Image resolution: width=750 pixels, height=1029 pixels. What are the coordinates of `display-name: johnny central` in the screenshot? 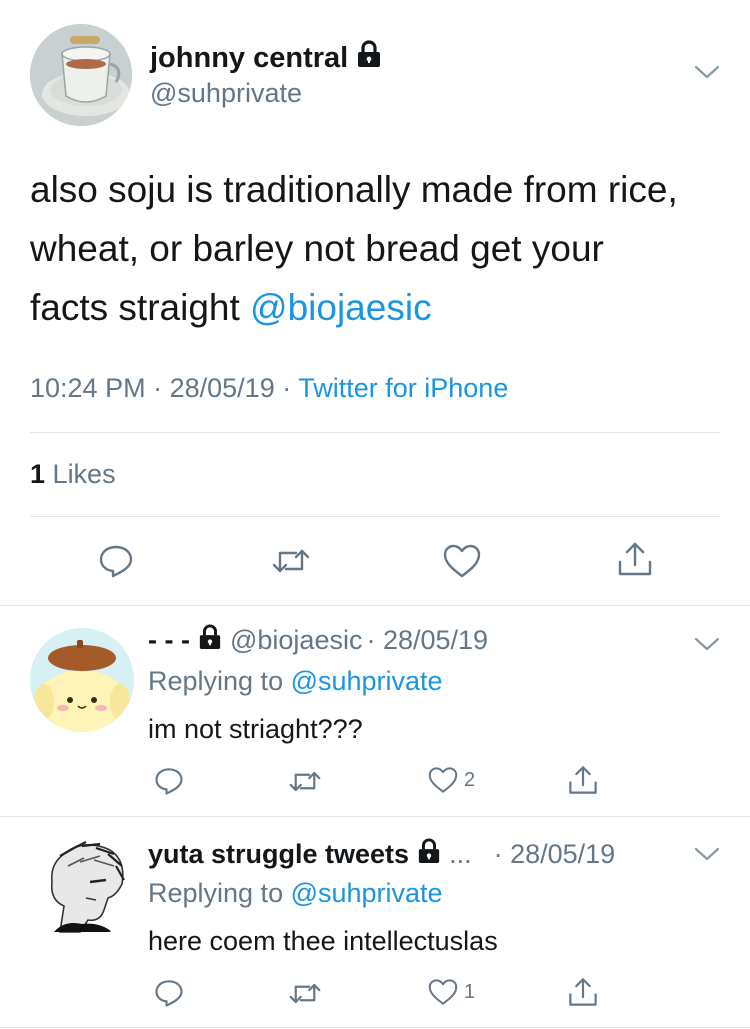 It's located at (266, 58).